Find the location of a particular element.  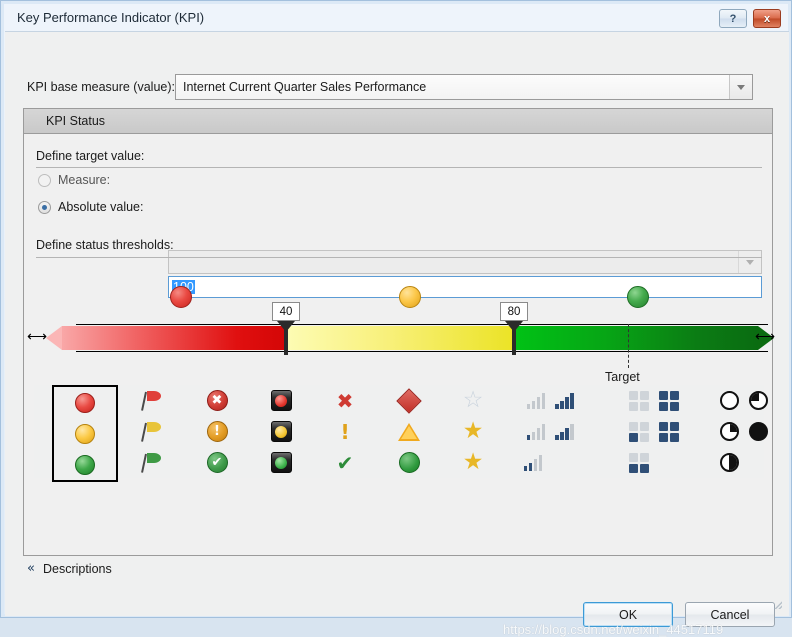

diamond-red-icon is located at coordinates (409, 400).